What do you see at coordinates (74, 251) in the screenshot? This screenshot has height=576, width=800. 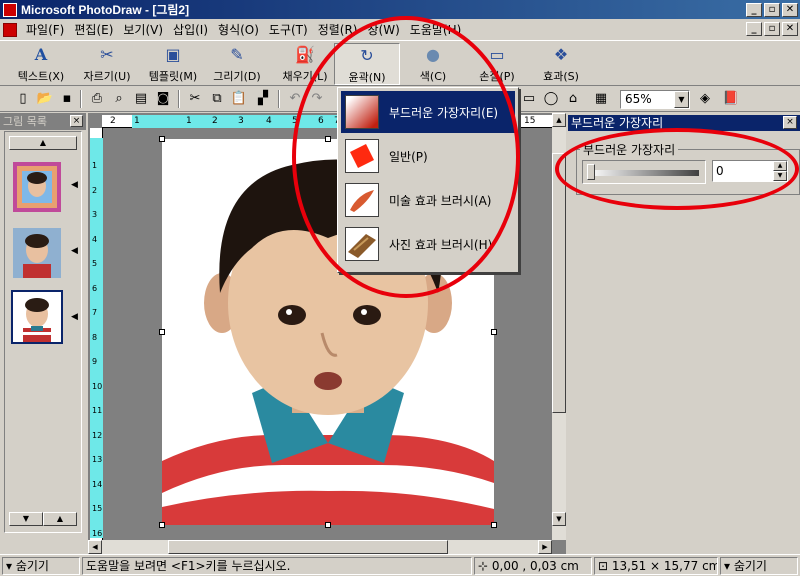 I see `thumbnail-2-arrow: ◀` at bounding box center [74, 251].